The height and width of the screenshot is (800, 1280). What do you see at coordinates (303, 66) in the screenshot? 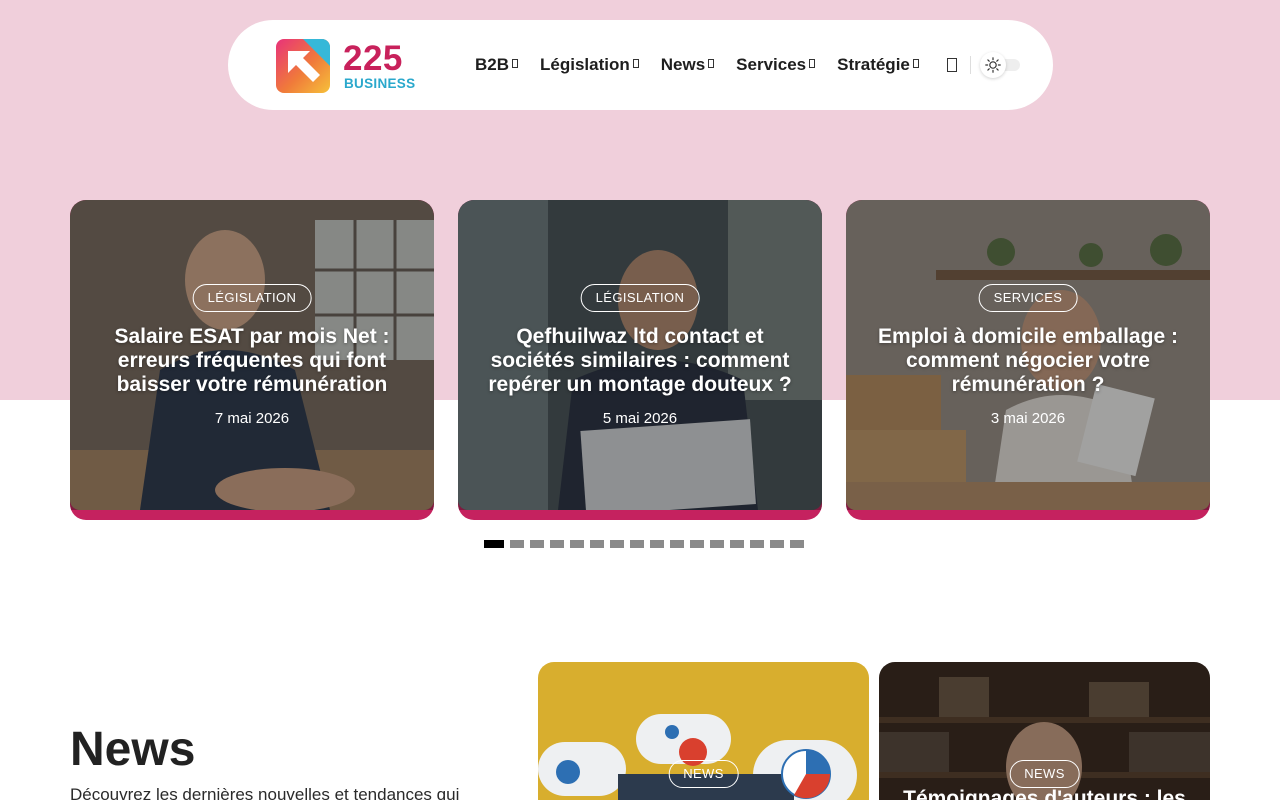
I see `logo-arrow-icon` at bounding box center [303, 66].